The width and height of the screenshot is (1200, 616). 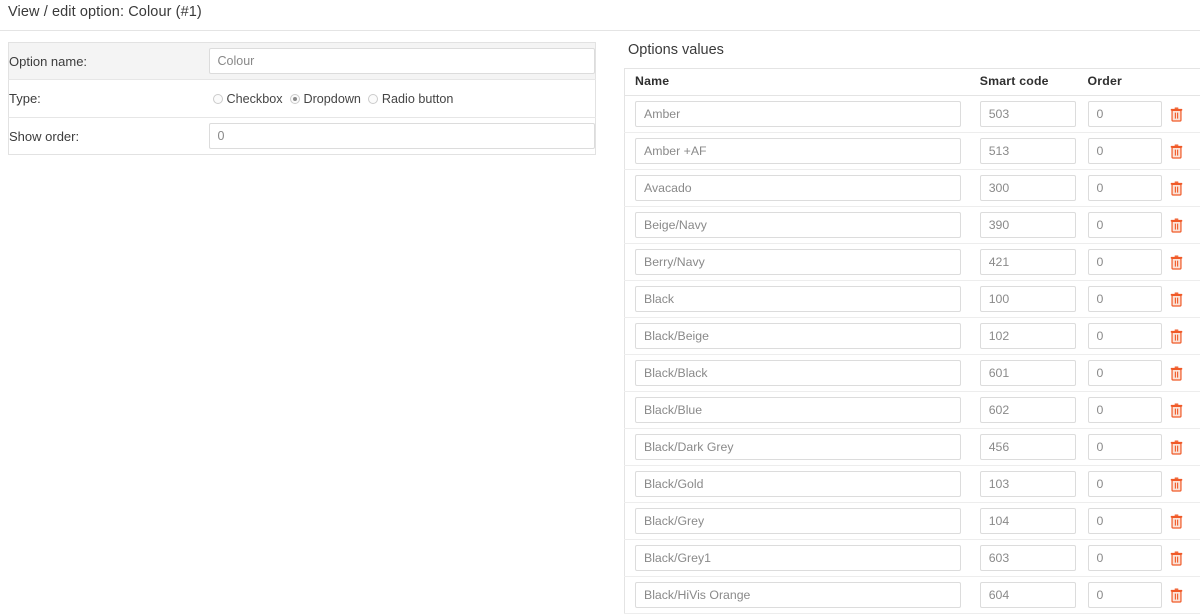 I want to click on form-row-show-order: Show order:, so click(x=302, y=136).